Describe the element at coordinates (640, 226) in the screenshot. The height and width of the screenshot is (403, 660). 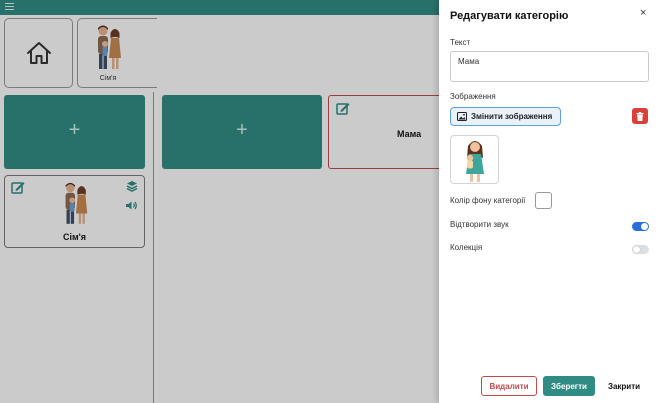
I see `play-sound-toggle` at that location.